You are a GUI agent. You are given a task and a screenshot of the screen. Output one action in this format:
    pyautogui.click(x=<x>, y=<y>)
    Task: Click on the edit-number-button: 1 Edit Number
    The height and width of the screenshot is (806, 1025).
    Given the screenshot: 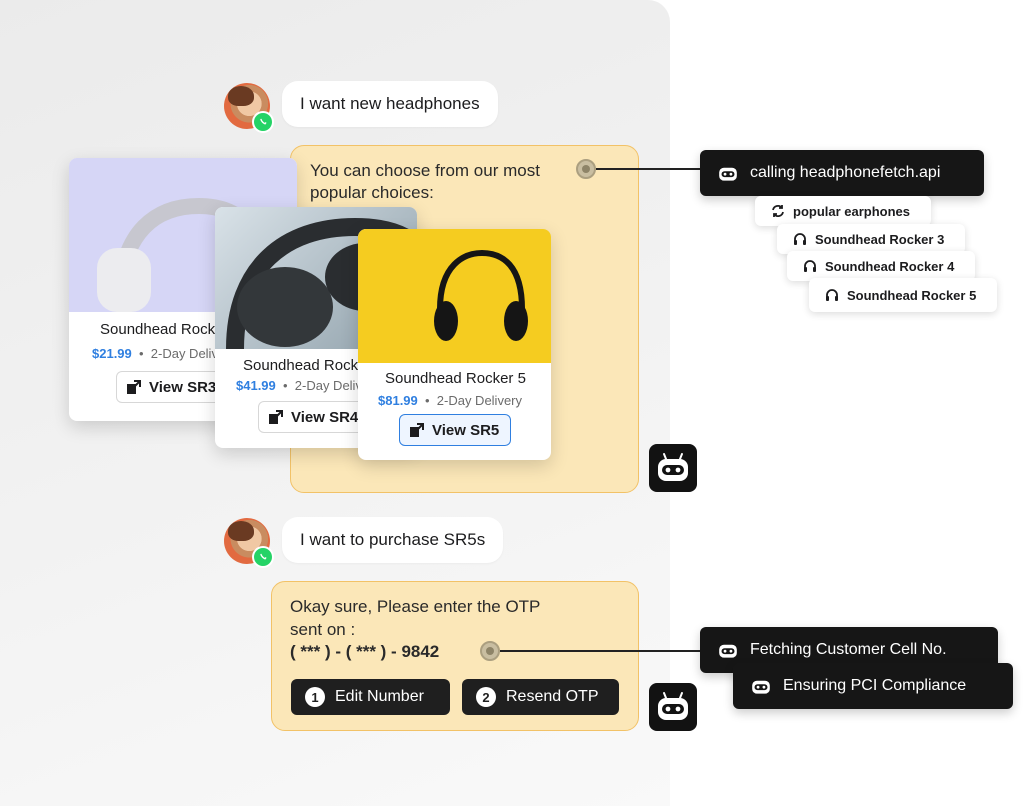 What is the action you would take?
    pyautogui.click(x=370, y=697)
    